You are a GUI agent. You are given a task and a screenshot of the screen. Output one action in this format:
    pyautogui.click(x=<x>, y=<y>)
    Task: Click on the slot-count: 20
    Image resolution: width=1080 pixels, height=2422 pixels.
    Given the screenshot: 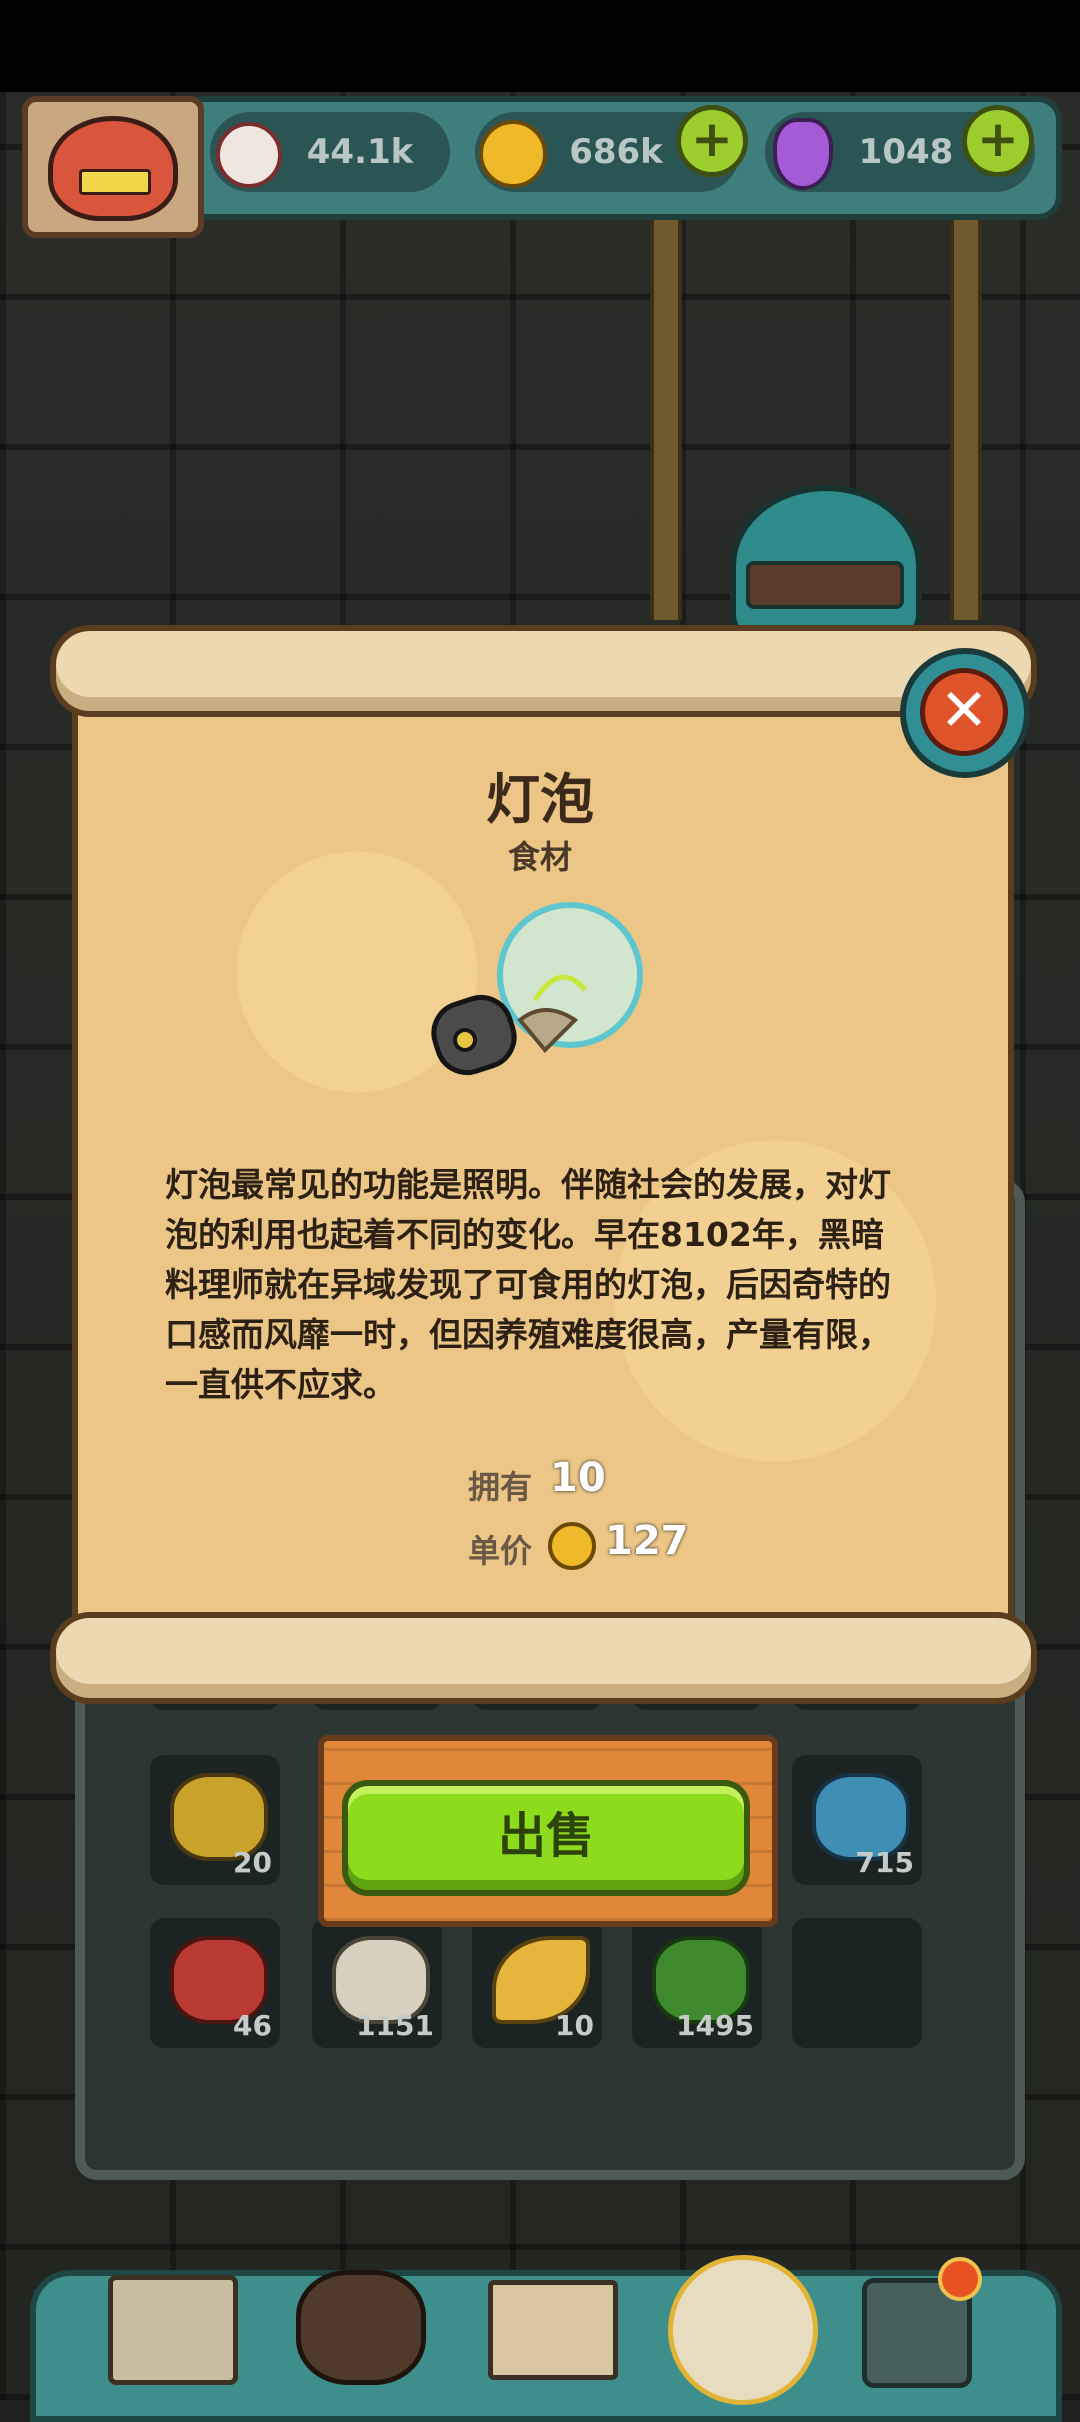 What is the action you would take?
    pyautogui.click(x=252, y=1862)
    